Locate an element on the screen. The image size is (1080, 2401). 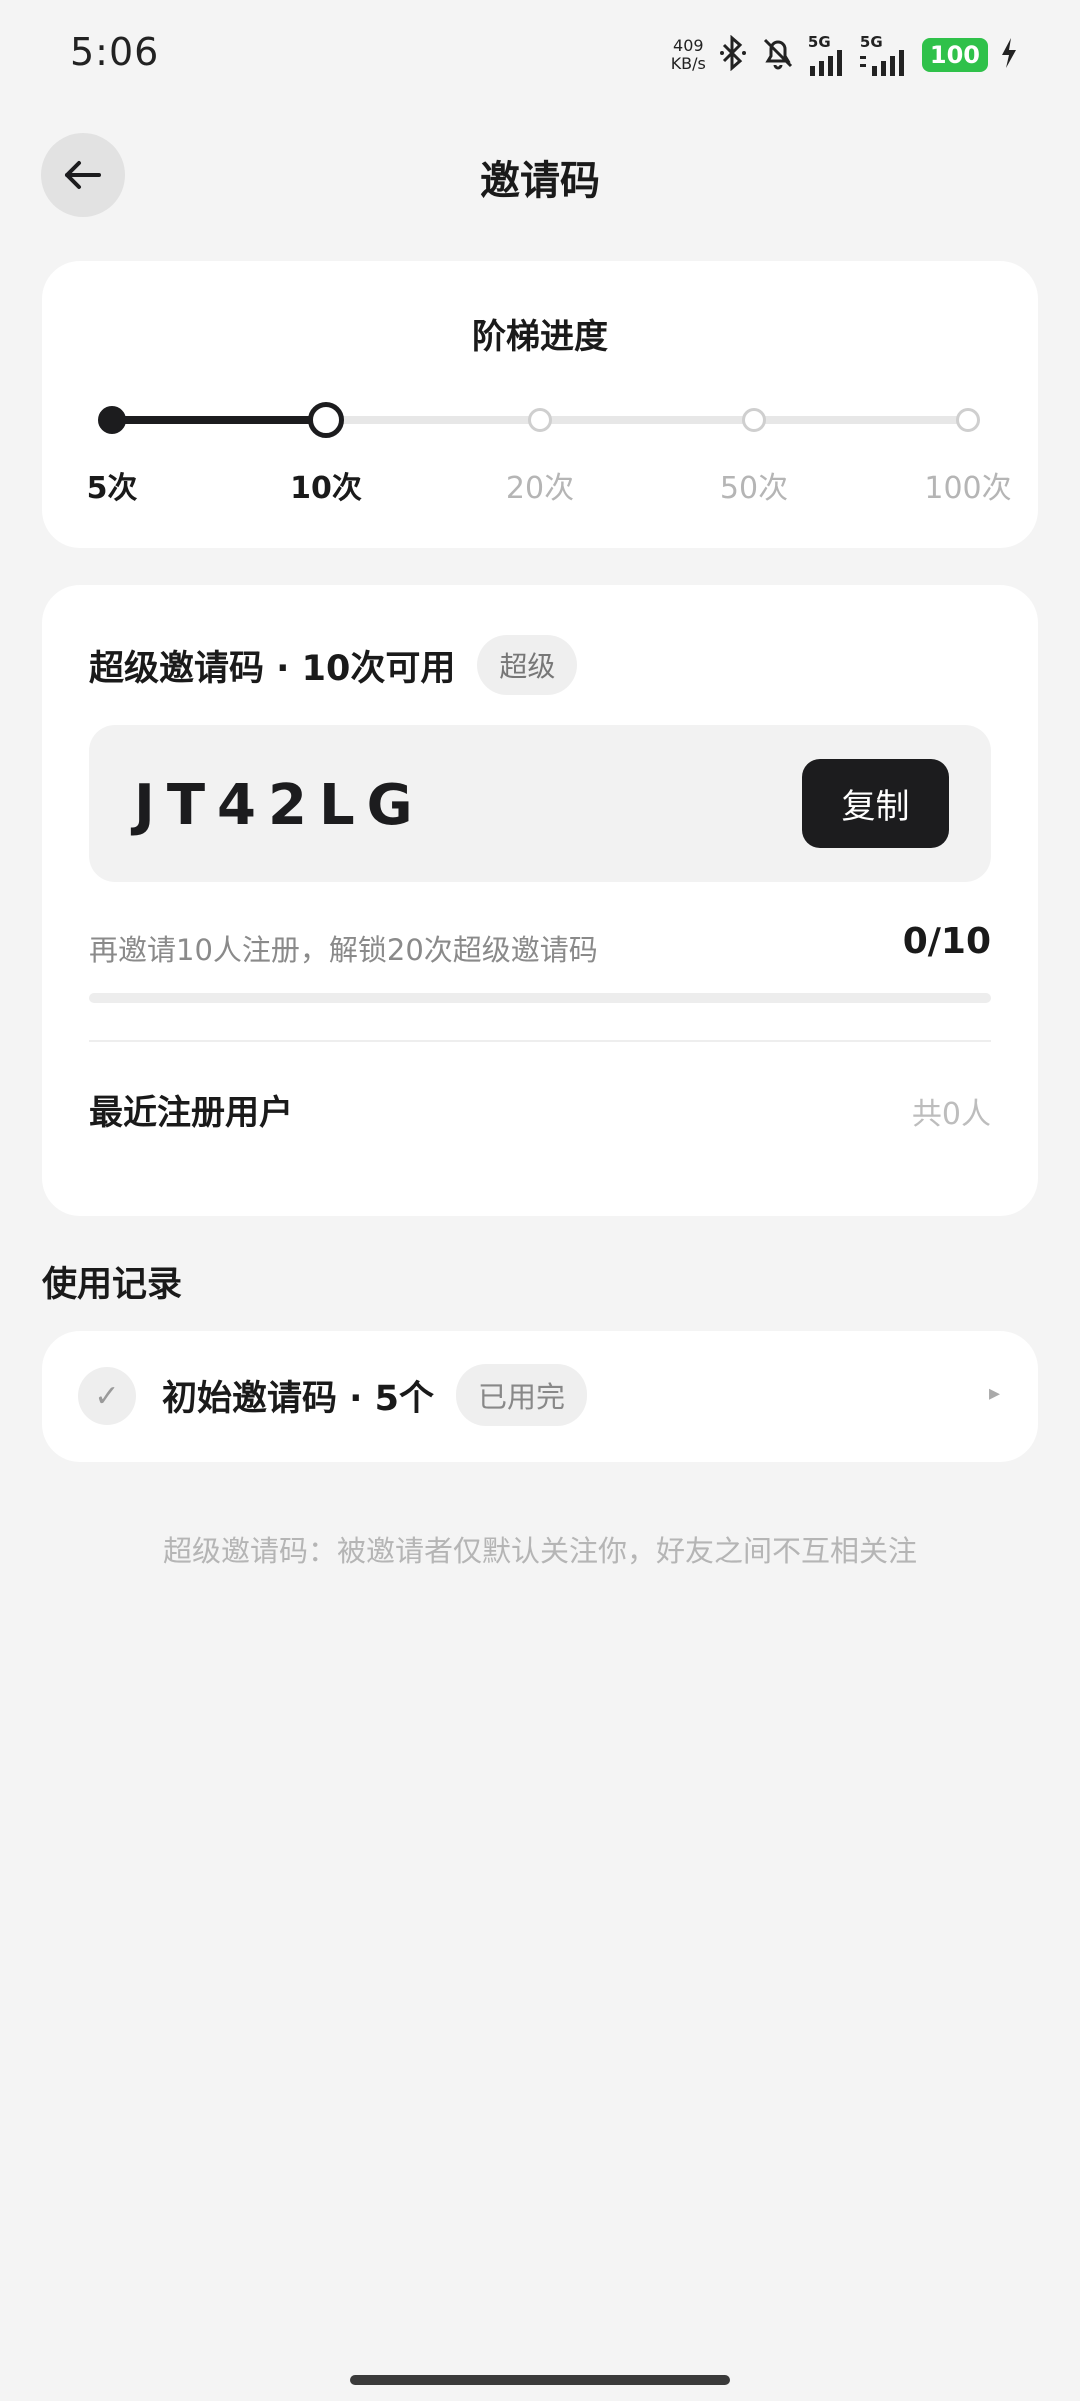
invite-title: 超级邀请码 · 10次可用 is located at coordinates (272, 668).